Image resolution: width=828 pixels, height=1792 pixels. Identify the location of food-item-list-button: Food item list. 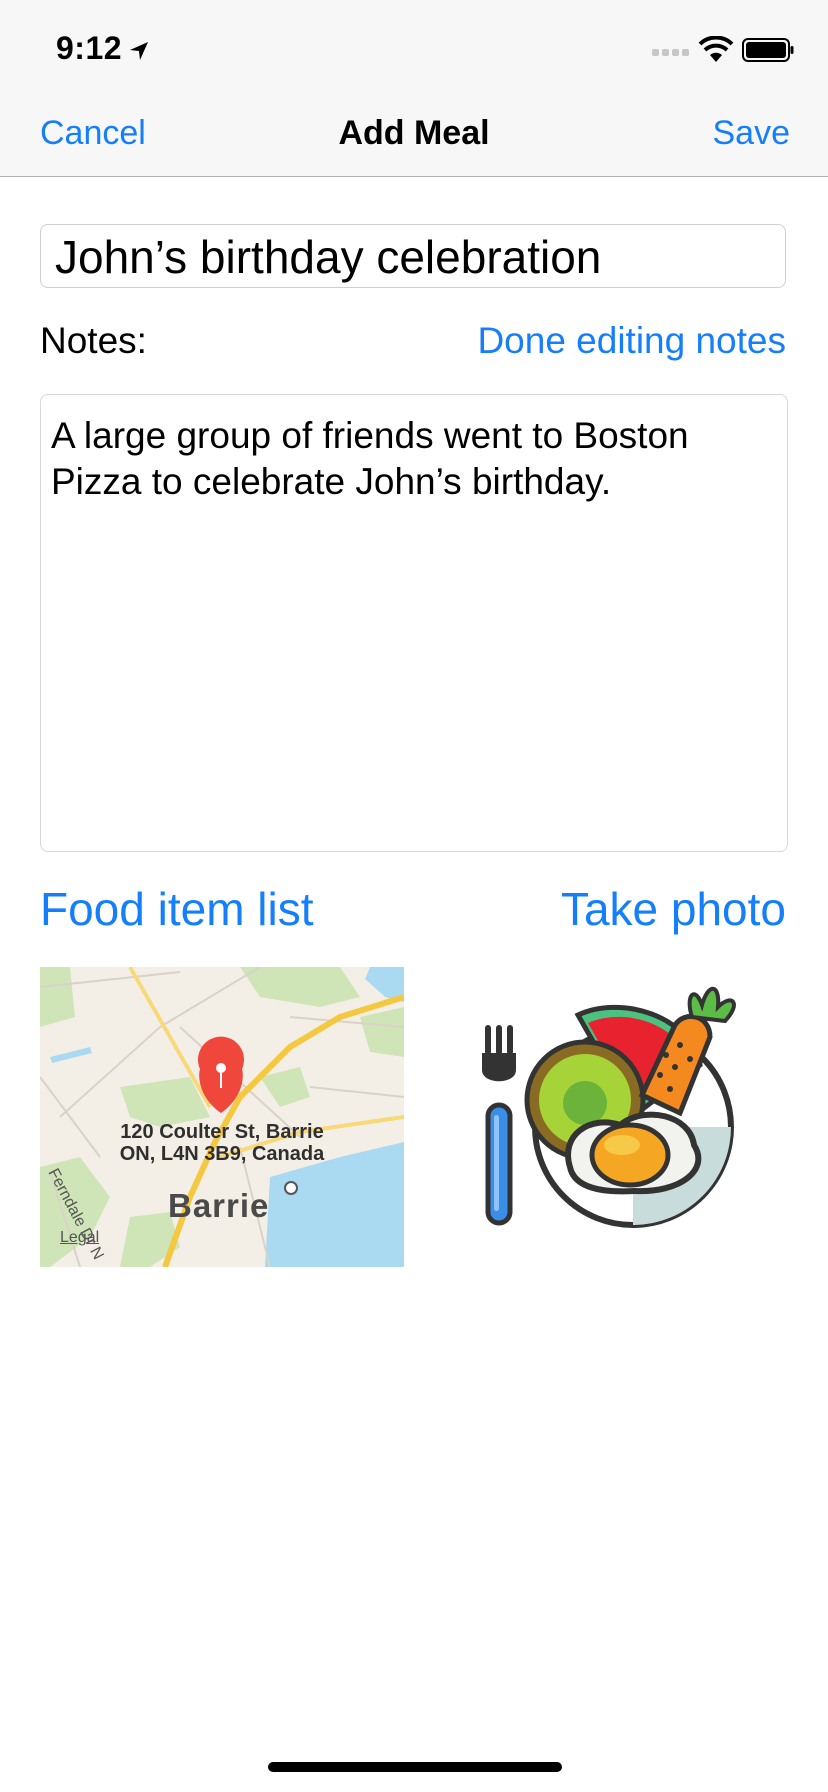
(177, 909).